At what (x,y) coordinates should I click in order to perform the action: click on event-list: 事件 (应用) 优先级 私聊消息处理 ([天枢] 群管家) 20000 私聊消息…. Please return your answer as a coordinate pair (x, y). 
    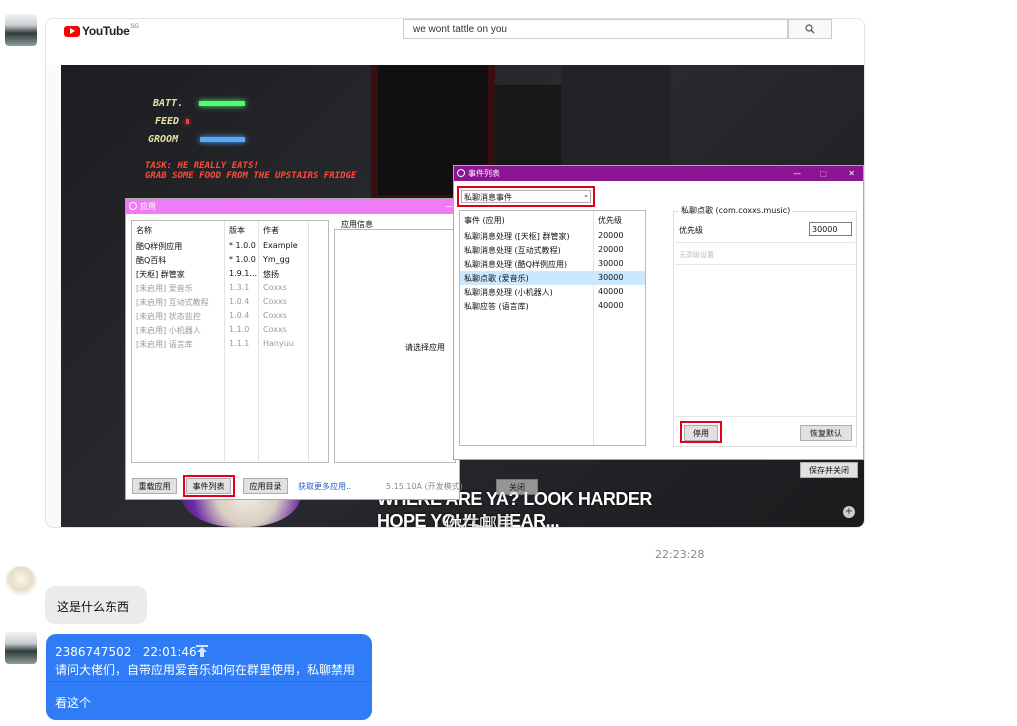
    Looking at the image, I should click on (552, 328).